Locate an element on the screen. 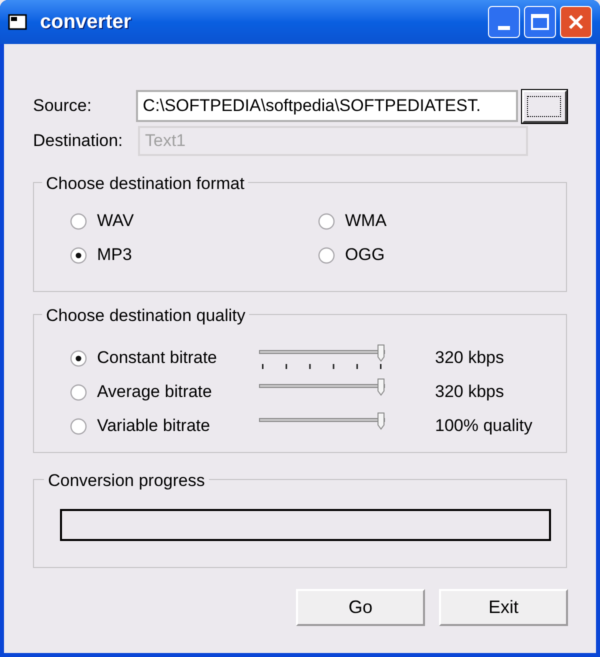 This screenshot has height=657, width=600. option-label: MP3 is located at coordinates (114, 255).